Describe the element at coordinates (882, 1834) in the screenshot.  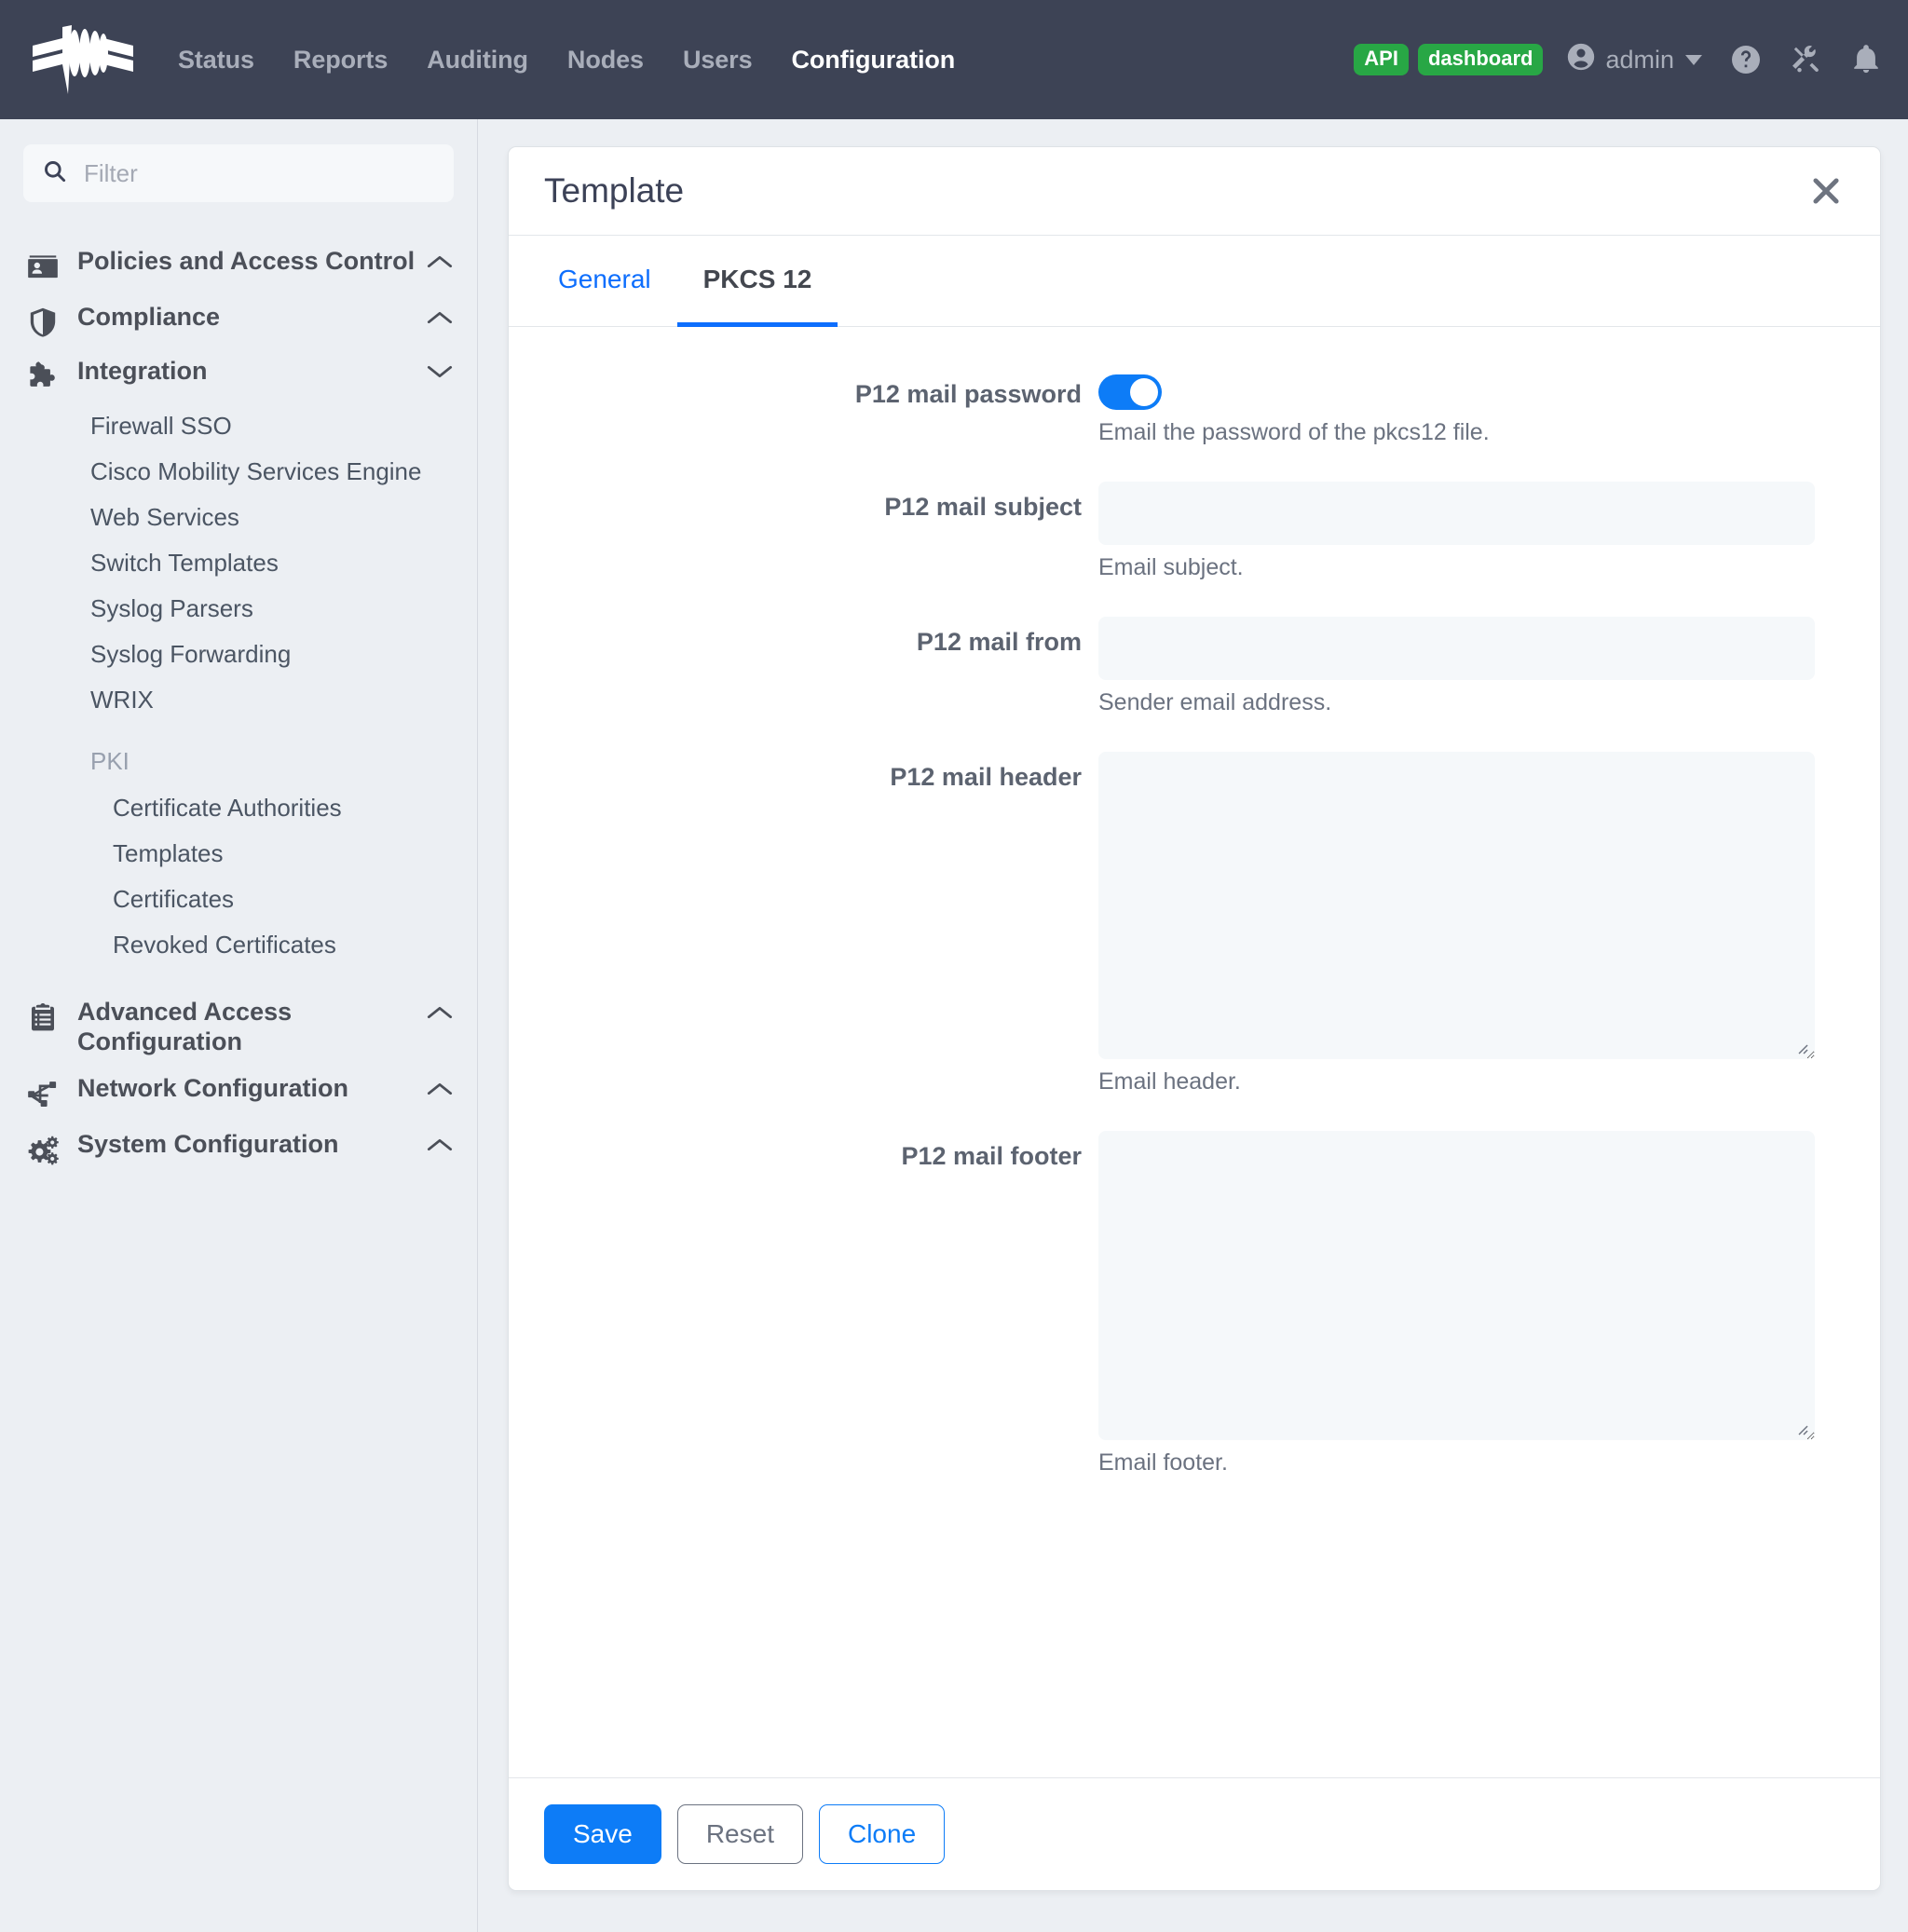
I see `clone-button: Clone` at that location.